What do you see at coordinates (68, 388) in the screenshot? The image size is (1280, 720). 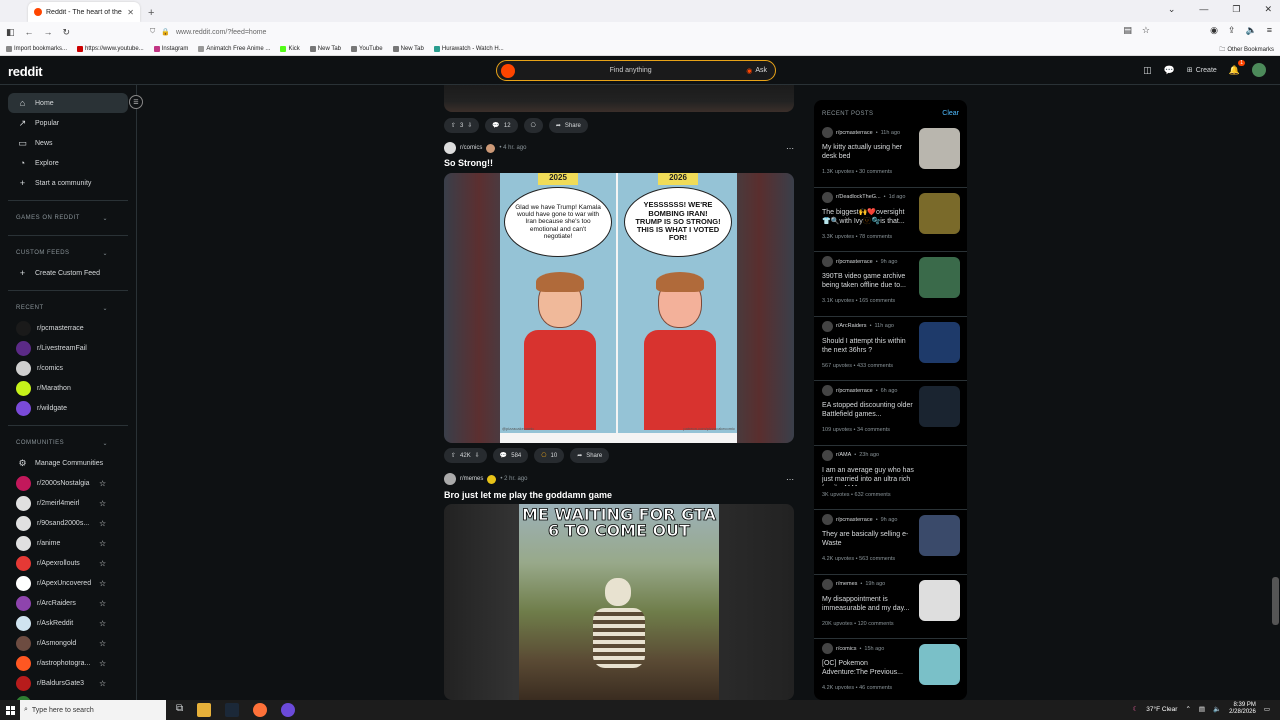 I see `recent-community-item: r/Marathon` at bounding box center [68, 388].